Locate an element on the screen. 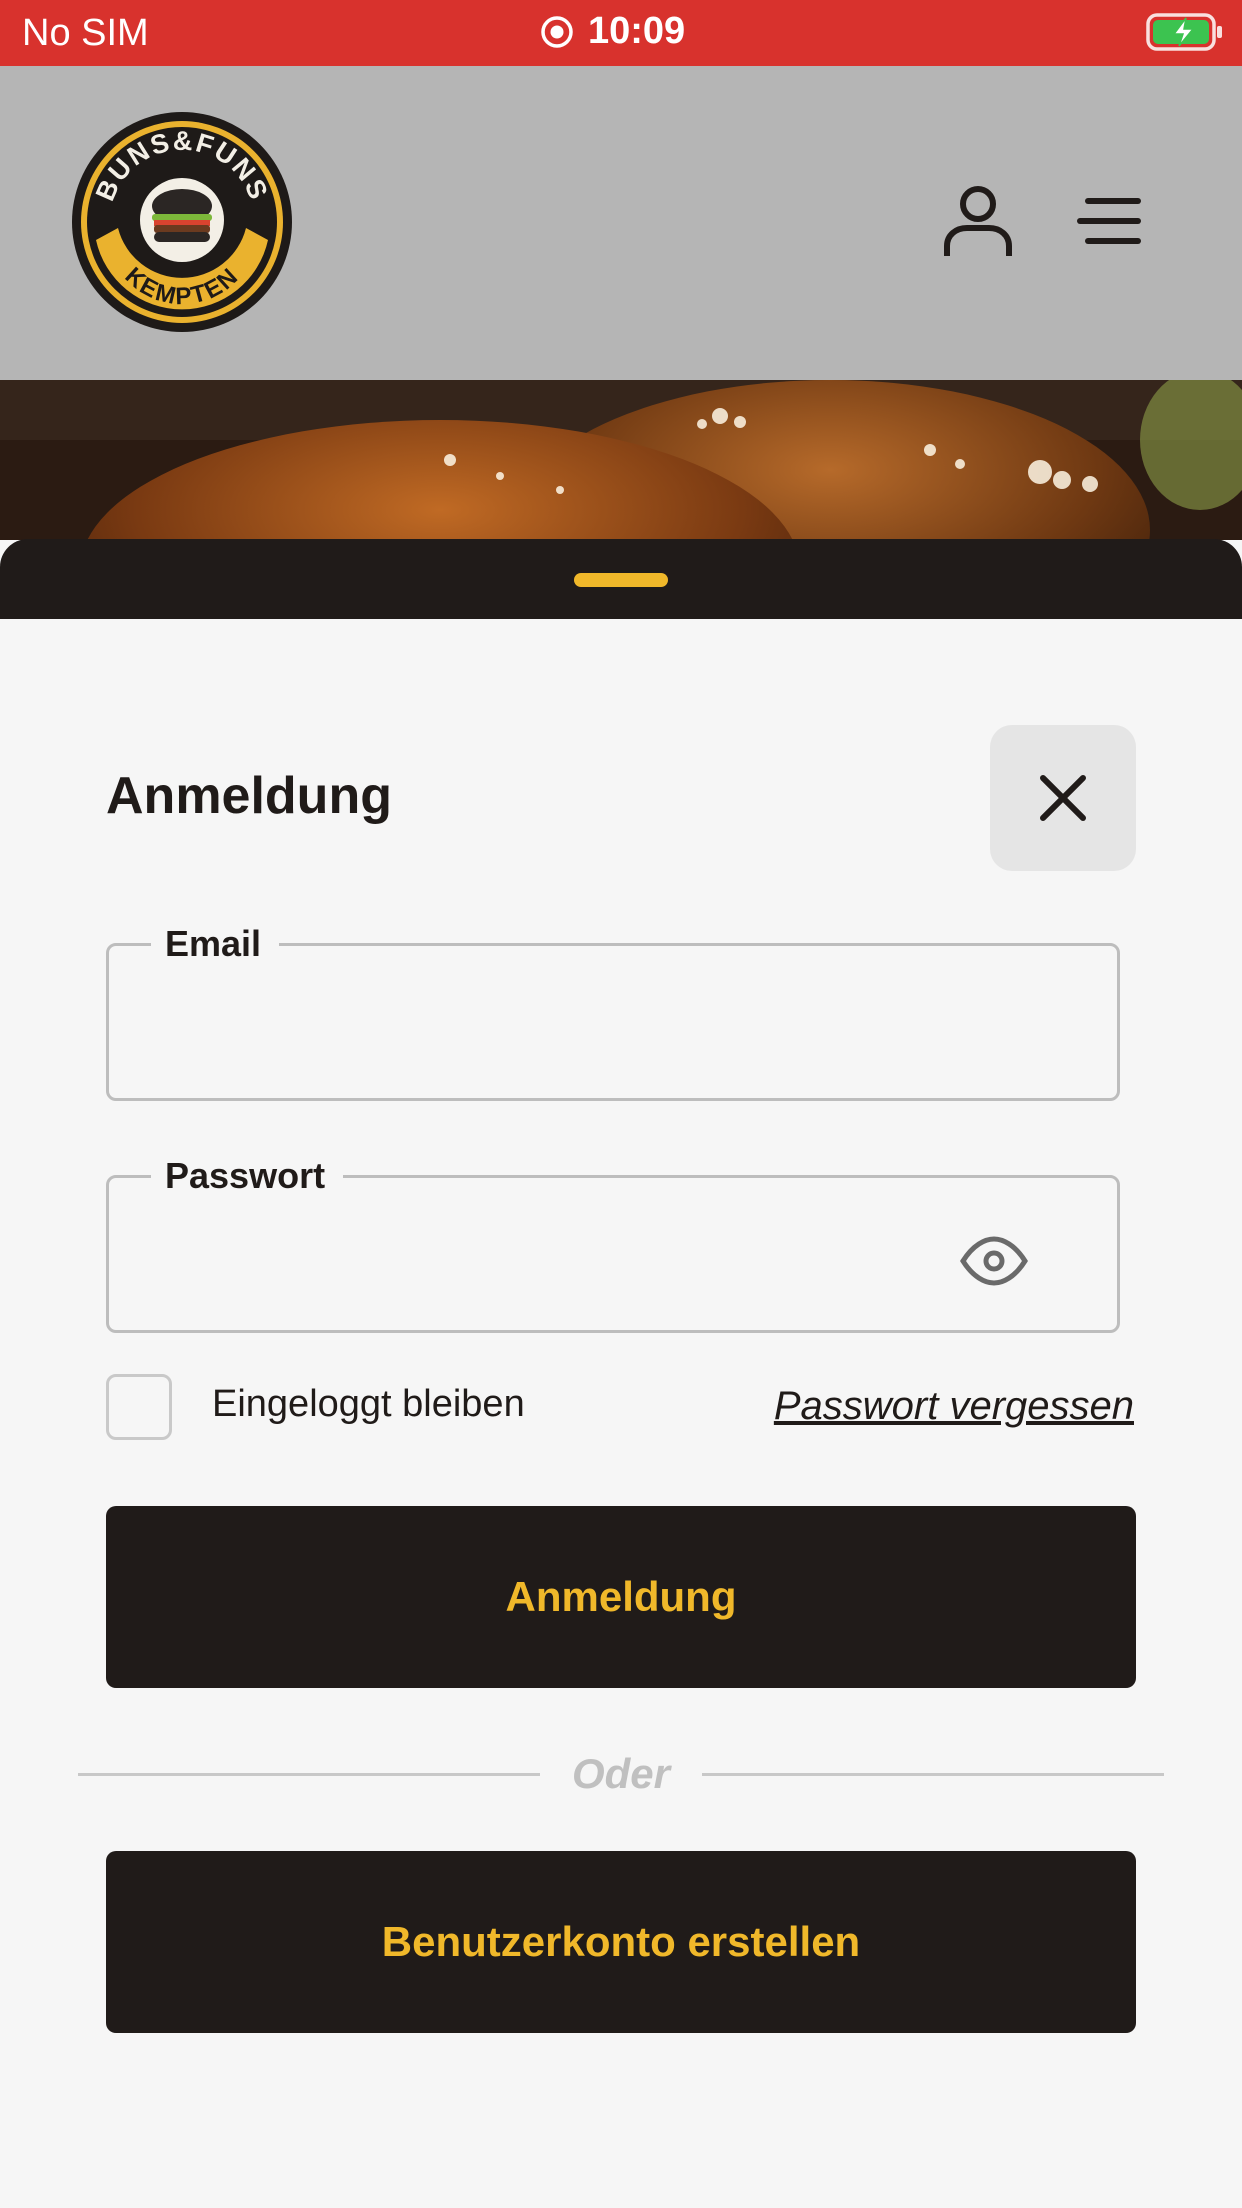 This screenshot has width=1242, height=2208. password-input is located at coordinates (539, 1258).